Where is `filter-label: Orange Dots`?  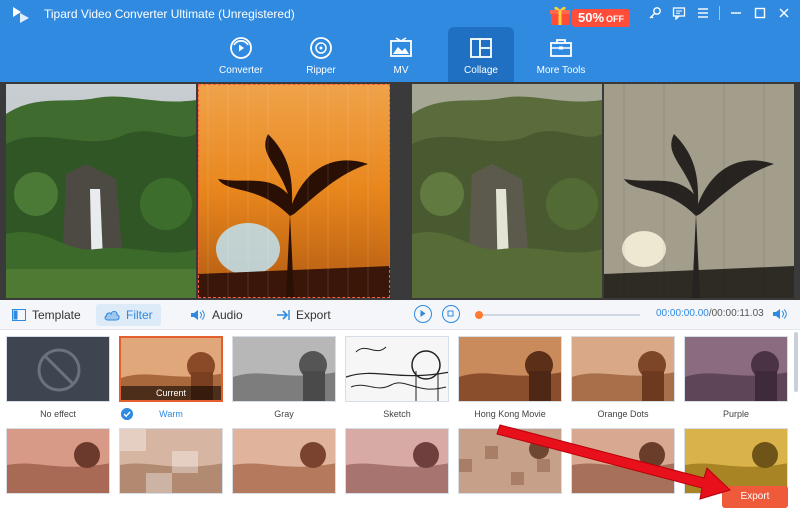 filter-label: Orange Dots is located at coordinates (623, 414).